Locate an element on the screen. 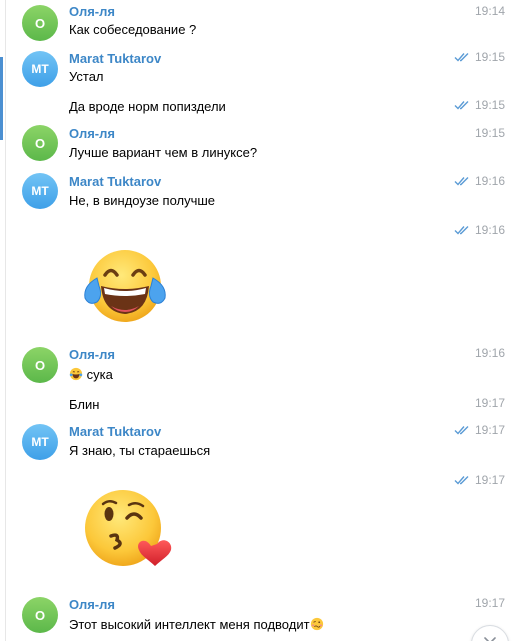 Image resolution: width=522 pixels, height=641 pixels. message-text: Лучше вариант чем в линуксе? is located at coordinates (163, 152).